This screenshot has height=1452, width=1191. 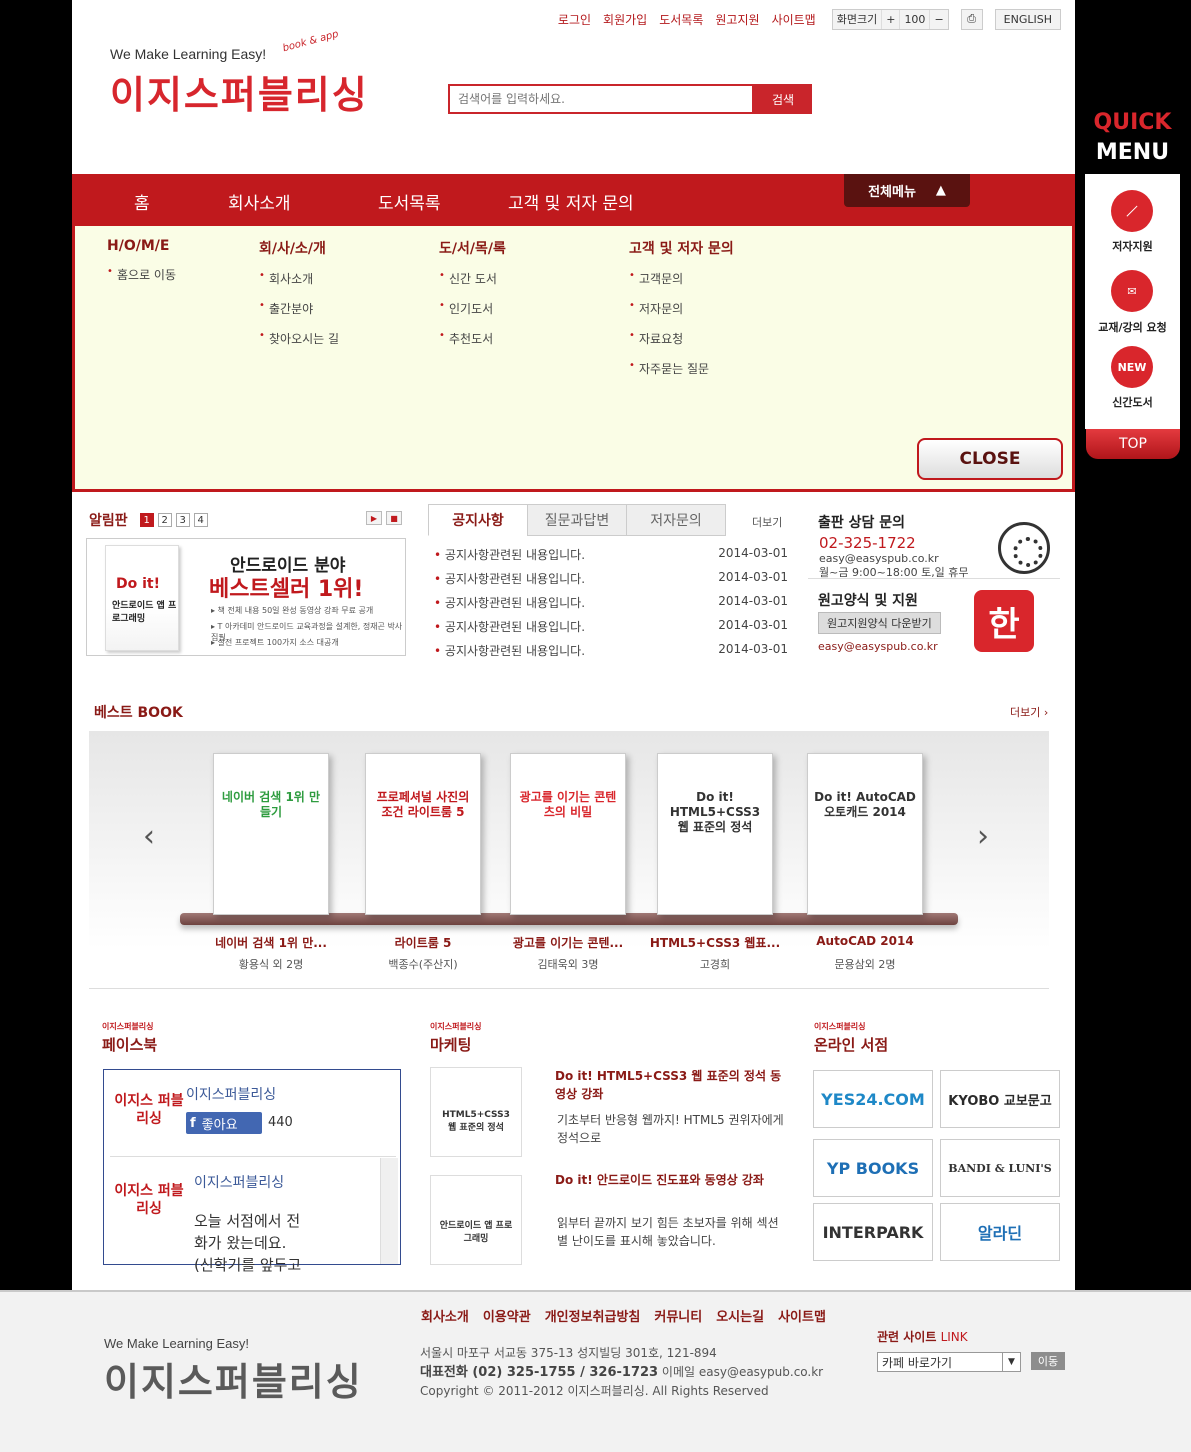 I want to click on tab-qna: 질문과답변, so click(x=577, y=520).